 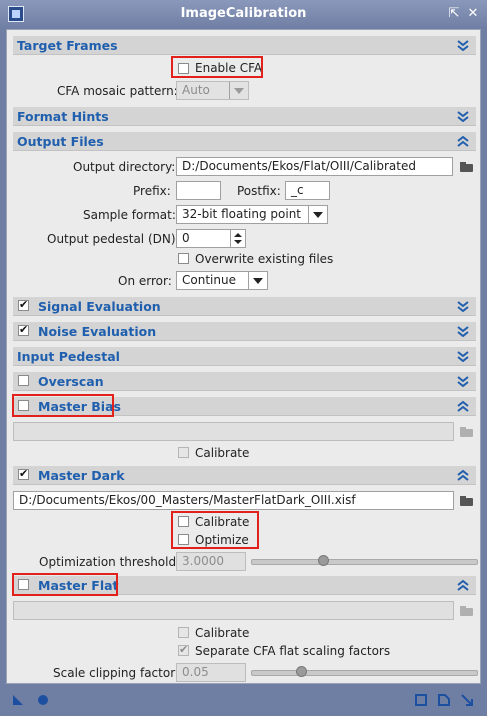 What do you see at coordinates (152, 191) in the screenshot?
I see `prefix-label: Prefix:` at bounding box center [152, 191].